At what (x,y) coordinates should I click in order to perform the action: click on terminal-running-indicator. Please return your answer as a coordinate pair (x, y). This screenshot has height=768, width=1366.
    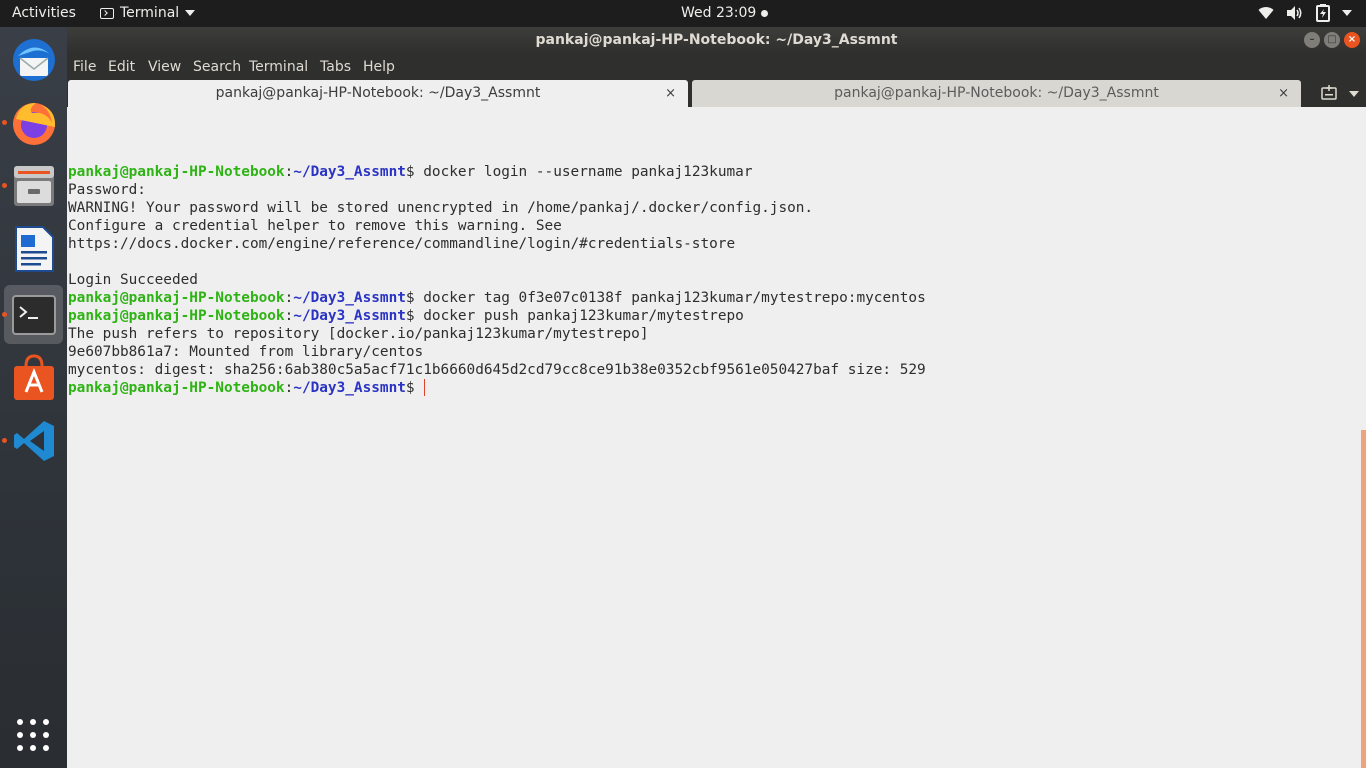
    Looking at the image, I should click on (4, 314).